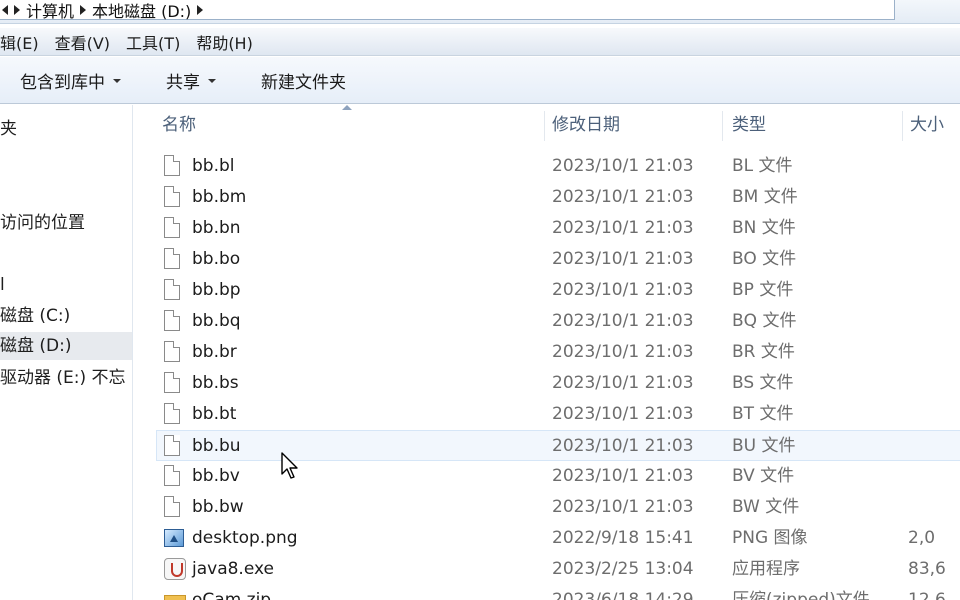 The height and width of the screenshot is (600, 960). Describe the element at coordinates (763, 414) in the screenshot. I see `file-type: BT 文件` at that location.